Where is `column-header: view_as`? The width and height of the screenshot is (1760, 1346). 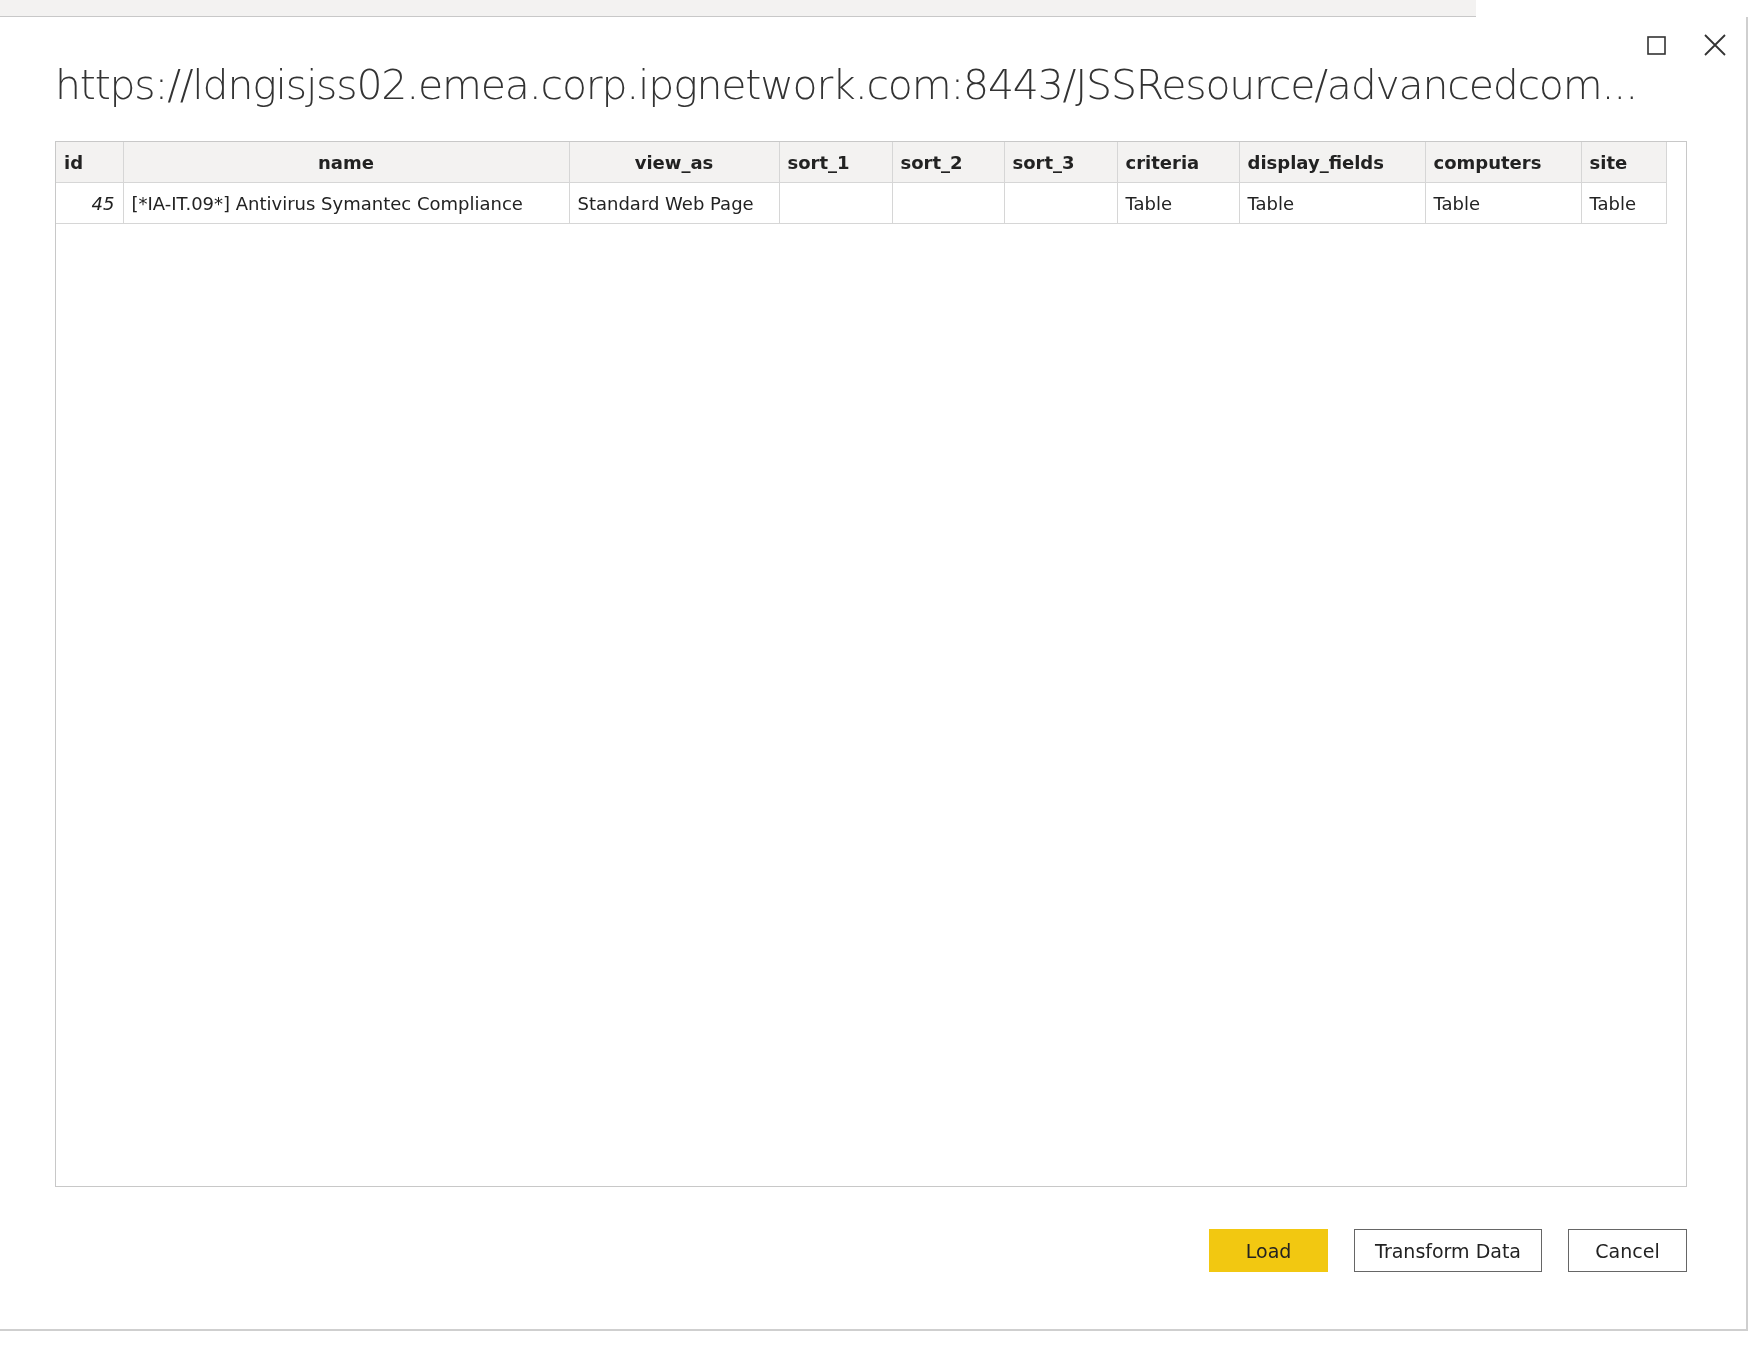
column-header: view_as is located at coordinates (674, 162).